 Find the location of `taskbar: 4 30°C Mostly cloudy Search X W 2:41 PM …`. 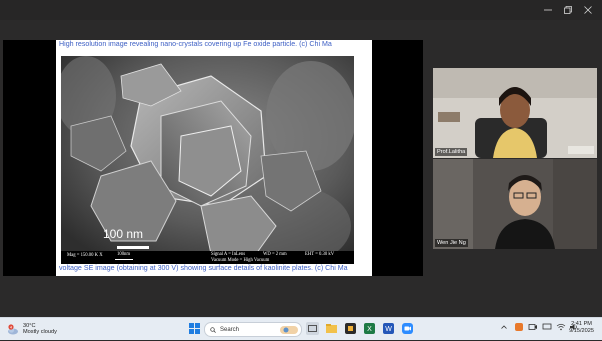

taskbar: 4 30°C Mostly cloudy Search X W 2:41 PM … is located at coordinates (301, 328).